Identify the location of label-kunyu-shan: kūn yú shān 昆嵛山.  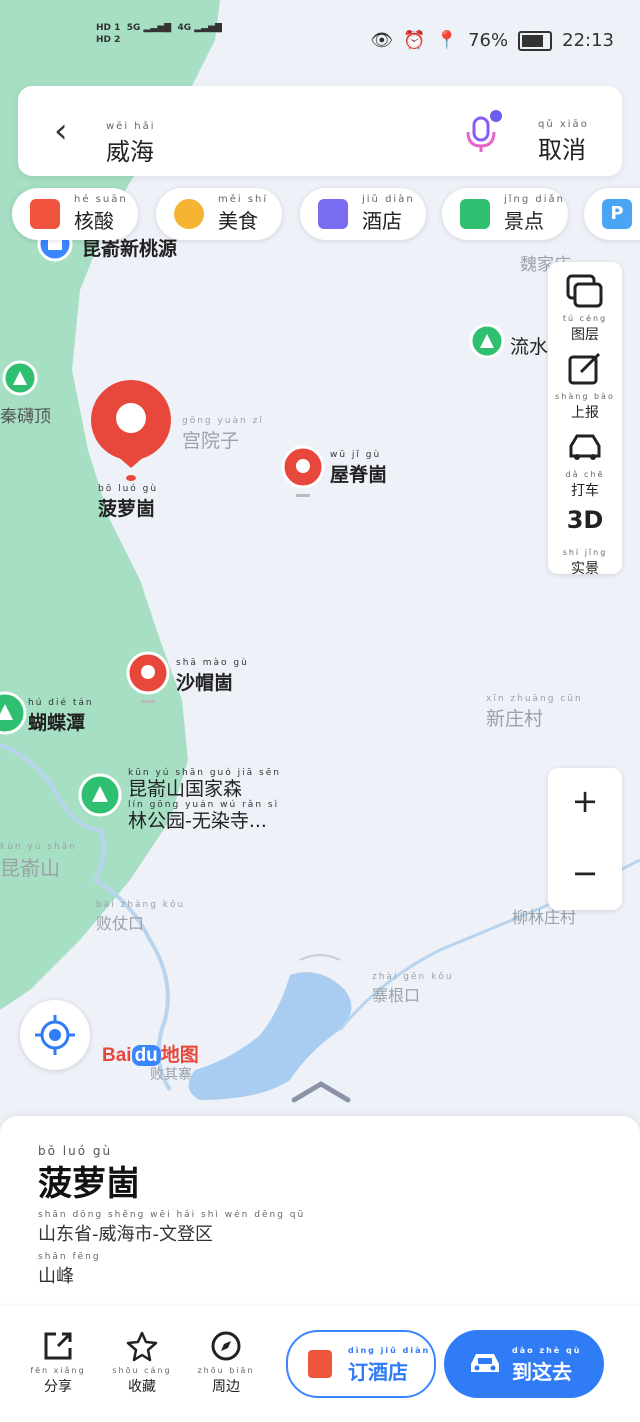
(38, 861).